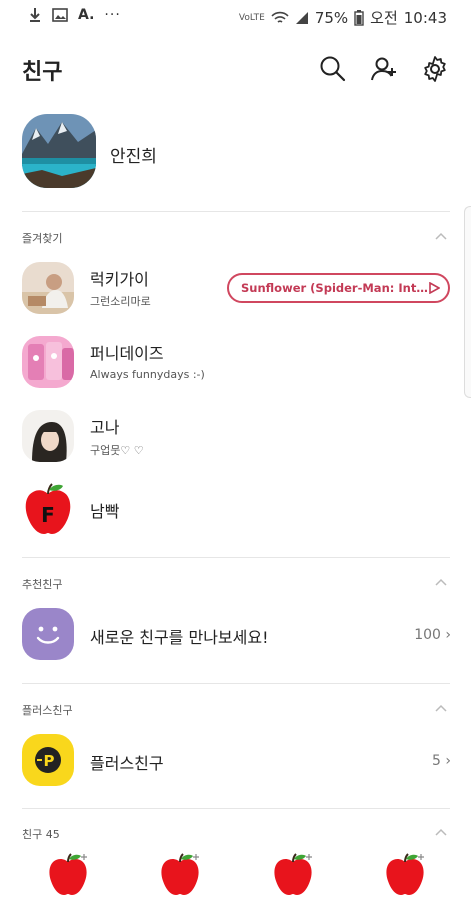 The image size is (471, 902). Describe the element at coordinates (42, 238) in the screenshot. I see `favorites-section-label: 즐겨찾기` at that location.